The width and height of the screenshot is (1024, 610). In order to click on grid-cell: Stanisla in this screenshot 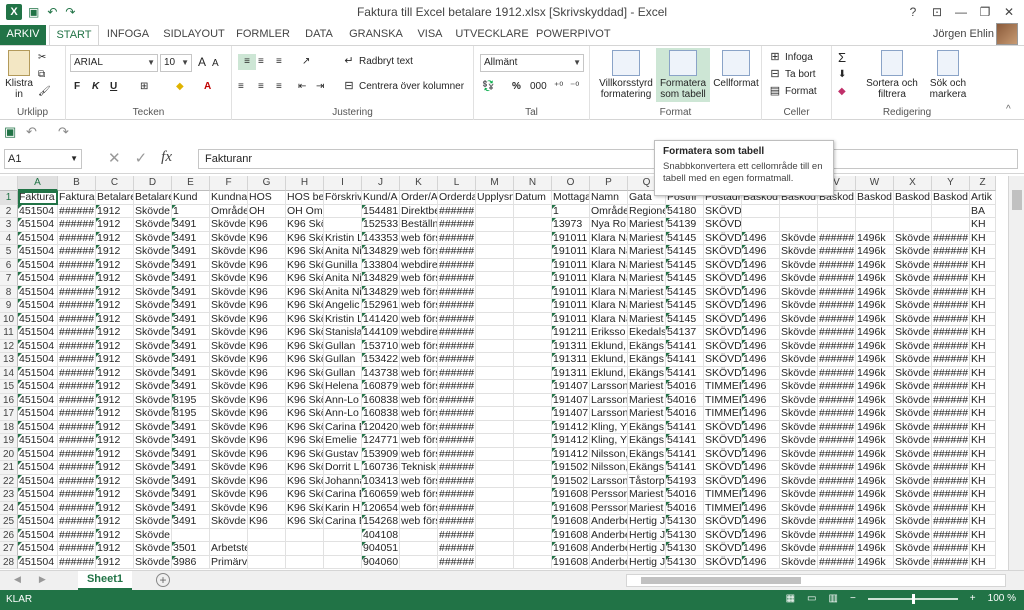, I will do `click(343, 333)`.